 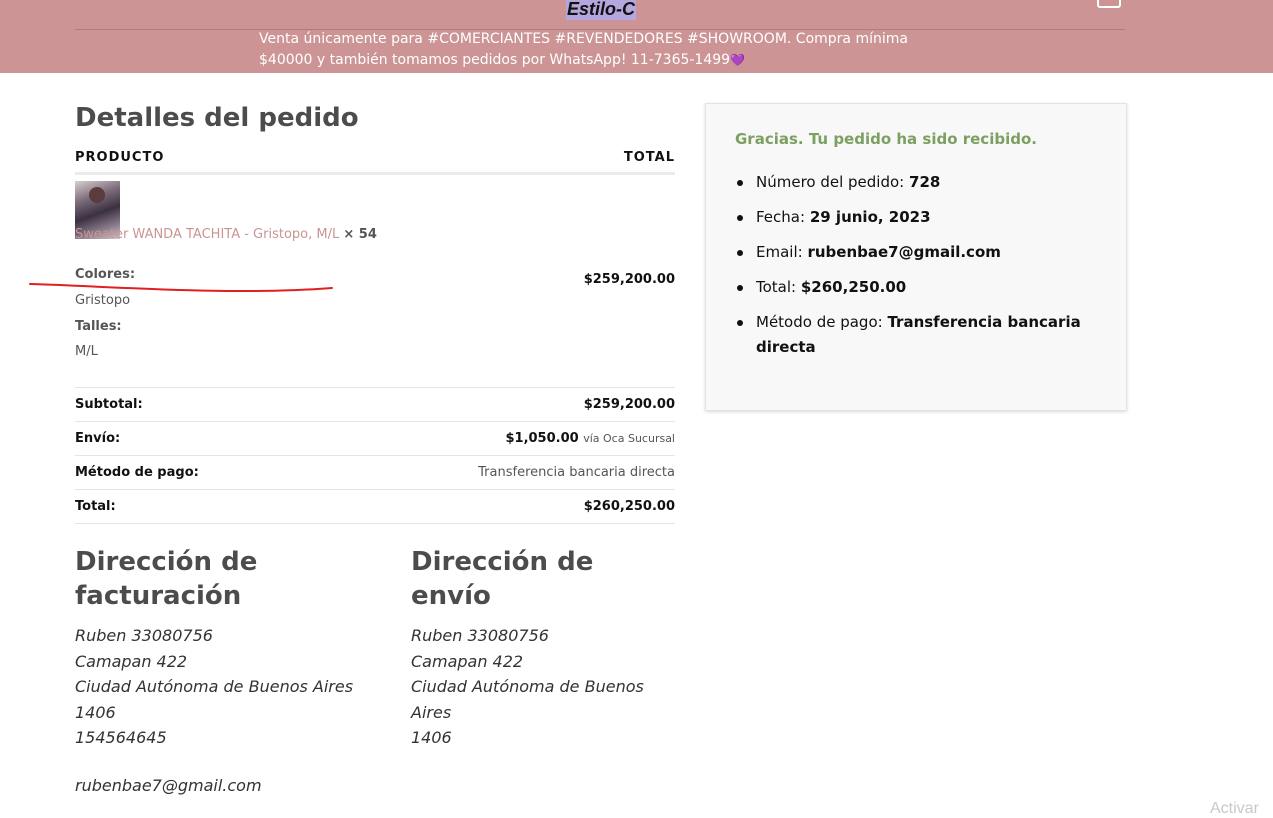 I want to click on site-logo: Estilo-C, so click(x=601, y=10).